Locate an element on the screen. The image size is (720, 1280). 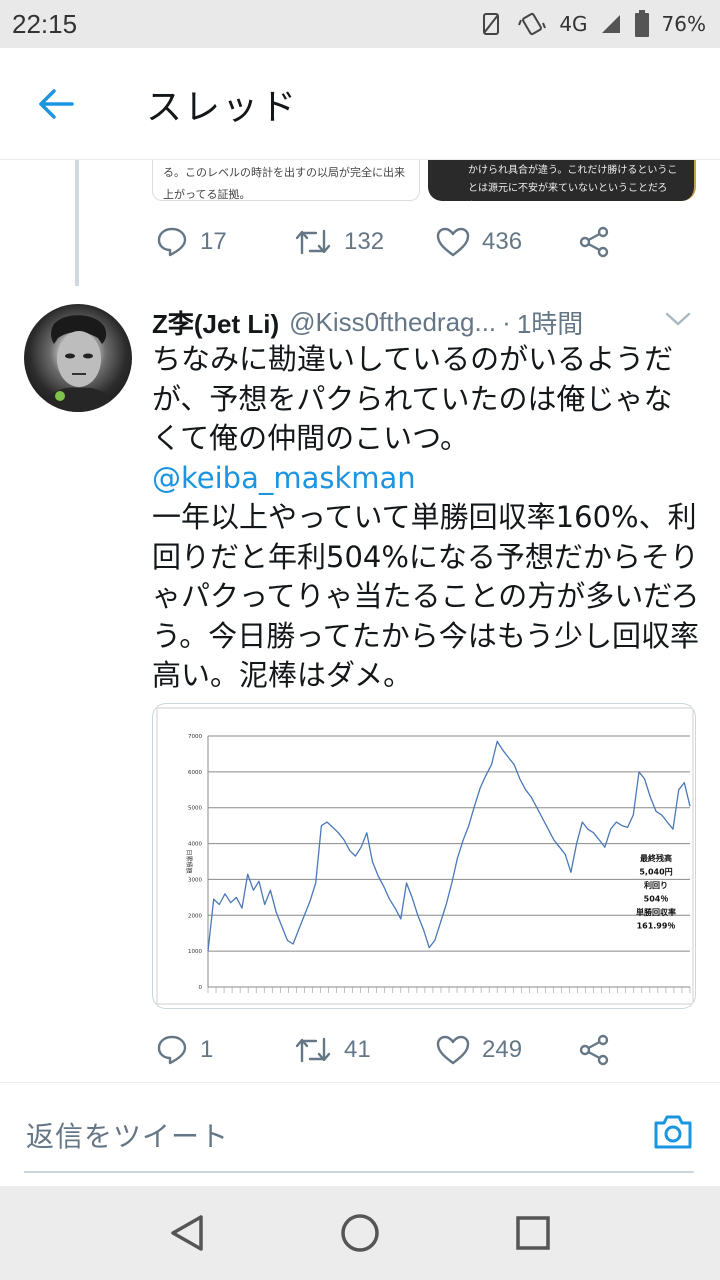
battery-level: 76% is located at coordinates (683, 24).